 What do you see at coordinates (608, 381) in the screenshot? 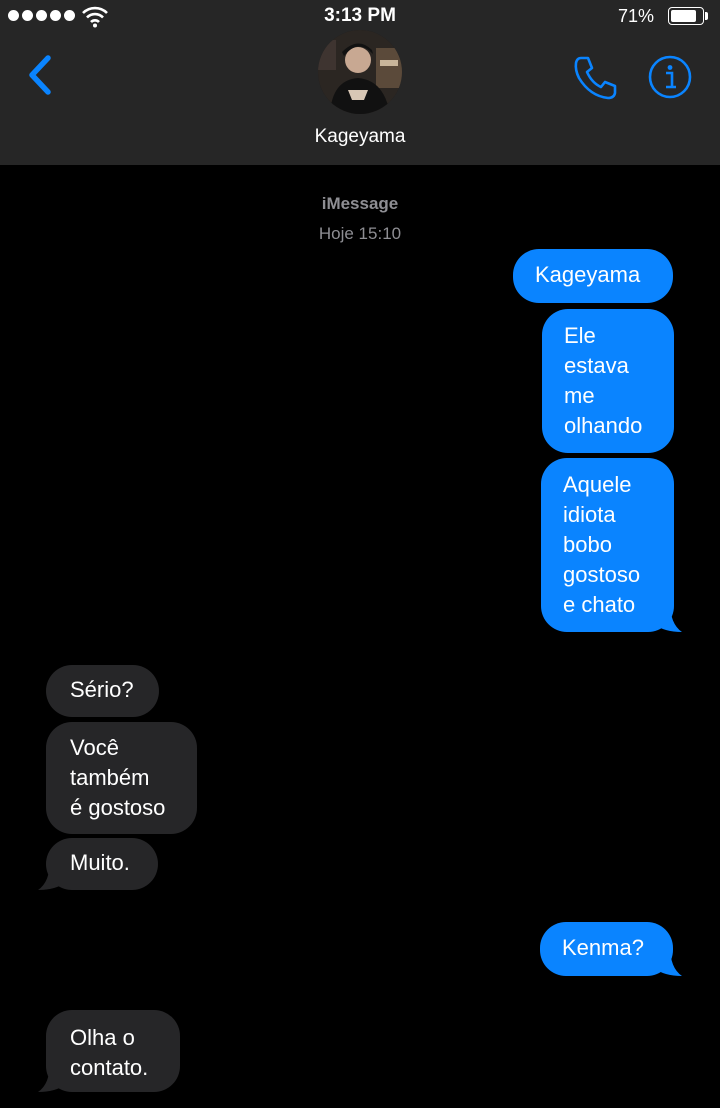
I see `message-bubble-outgoing: Ele estava me olhando` at bounding box center [608, 381].